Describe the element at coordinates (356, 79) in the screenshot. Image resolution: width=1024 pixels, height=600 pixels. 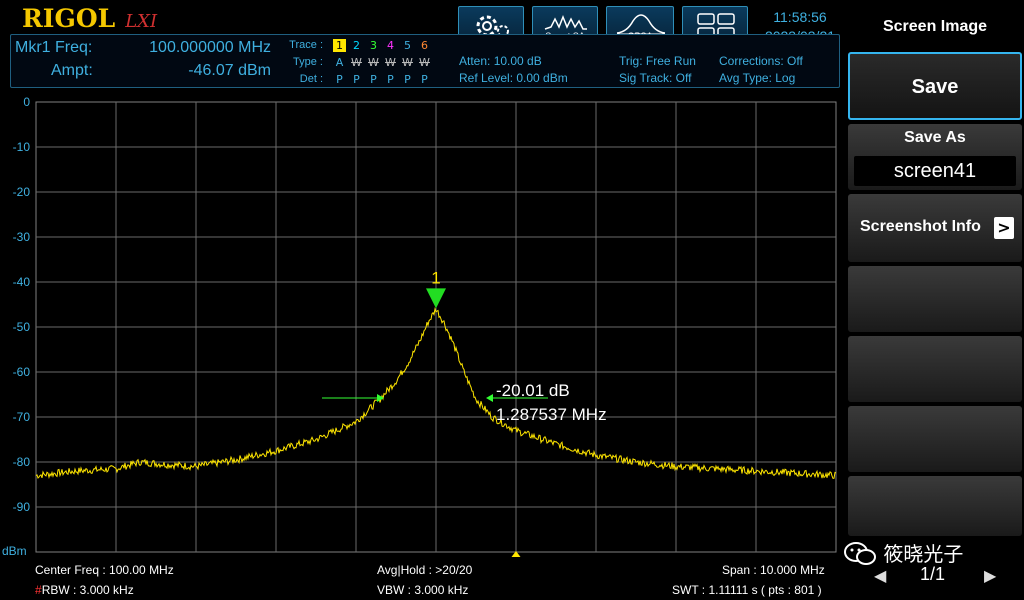
I see `trace-2-det: P` at that location.